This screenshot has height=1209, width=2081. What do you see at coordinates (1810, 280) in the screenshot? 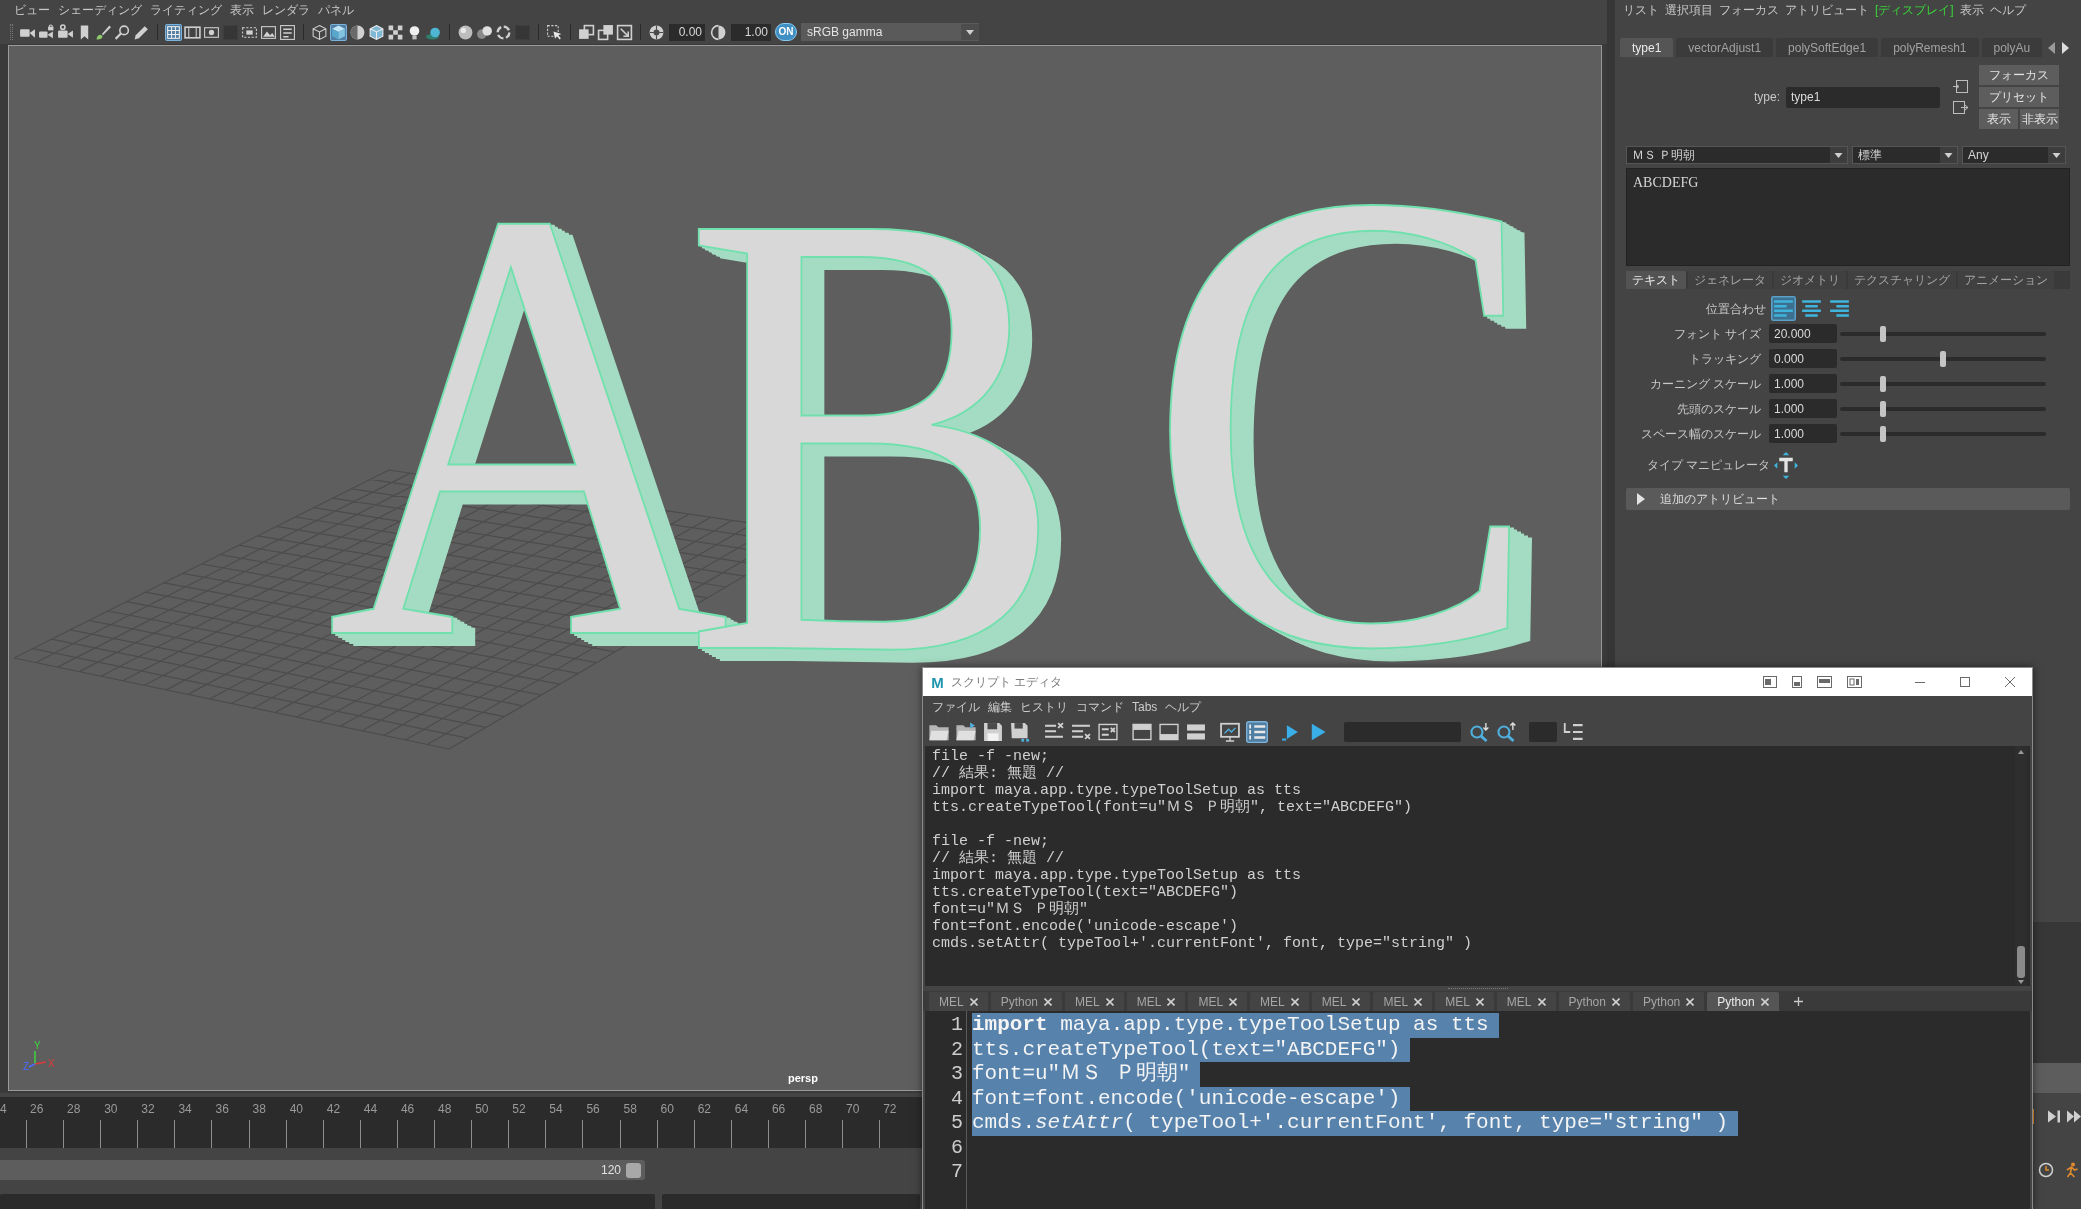
I see `section-tab: ジオメトリ` at bounding box center [1810, 280].